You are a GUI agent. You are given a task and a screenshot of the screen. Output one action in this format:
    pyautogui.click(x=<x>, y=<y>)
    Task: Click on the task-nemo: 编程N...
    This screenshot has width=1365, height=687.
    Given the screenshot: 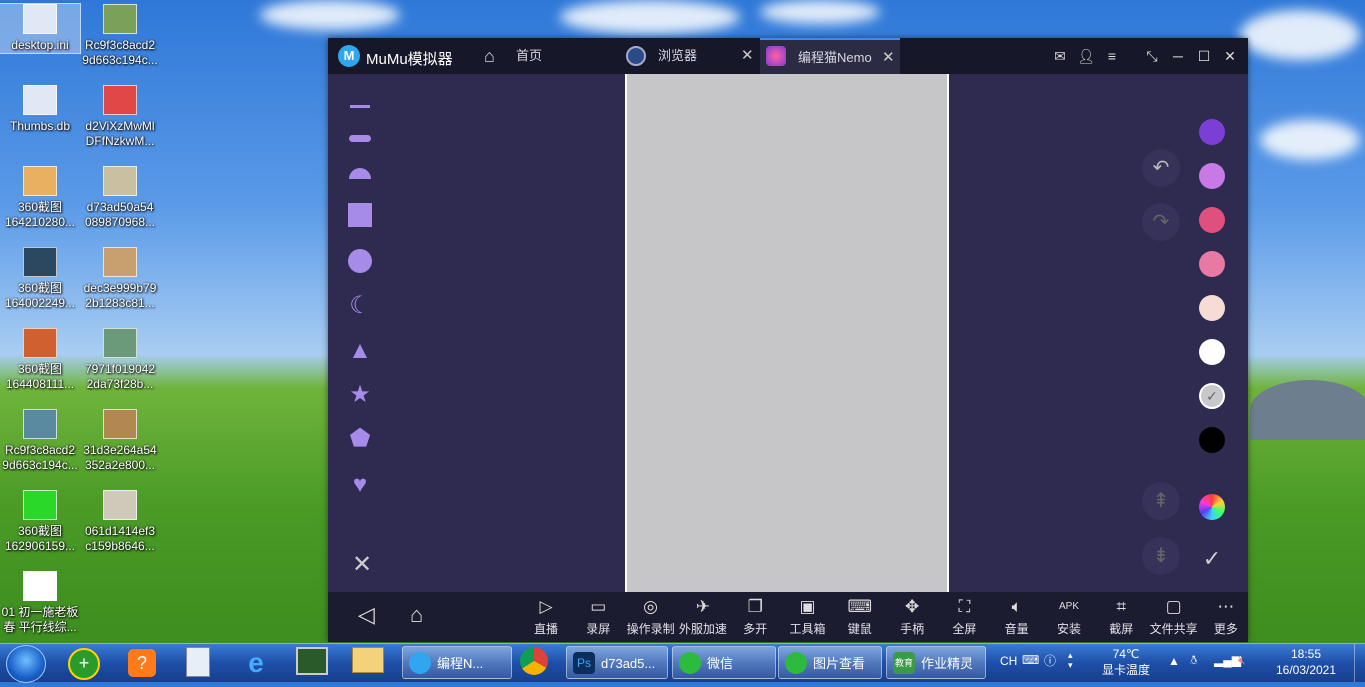 What is the action you would take?
    pyautogui.click(x=457, y=662)
    